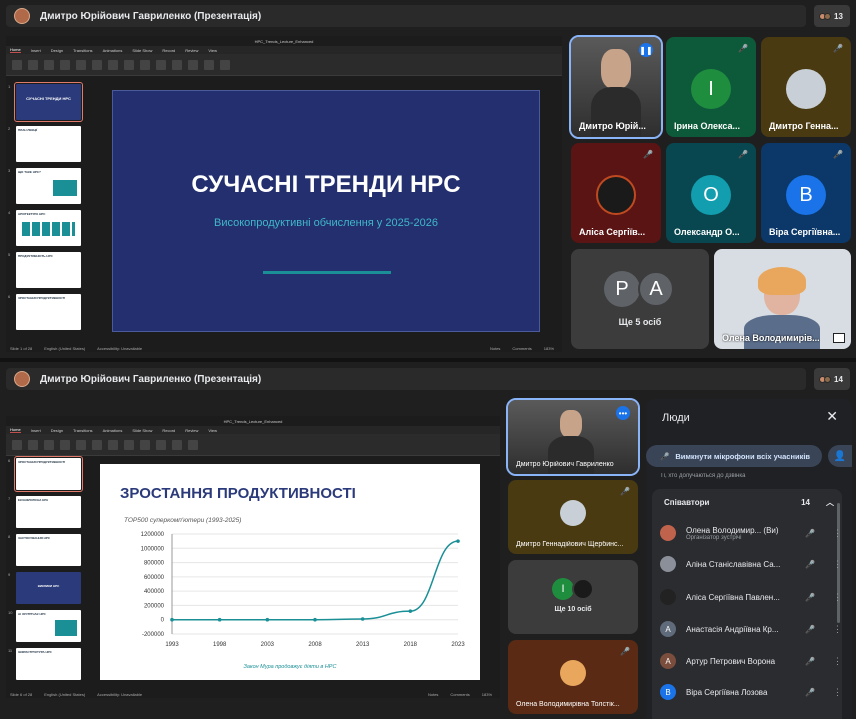  What do you see at coordinates (44, 664) in the screenshot?
I see `thumb-11: 11 ІНФРАСТРУКТУРА HPC` at bounding box center [44, 664].